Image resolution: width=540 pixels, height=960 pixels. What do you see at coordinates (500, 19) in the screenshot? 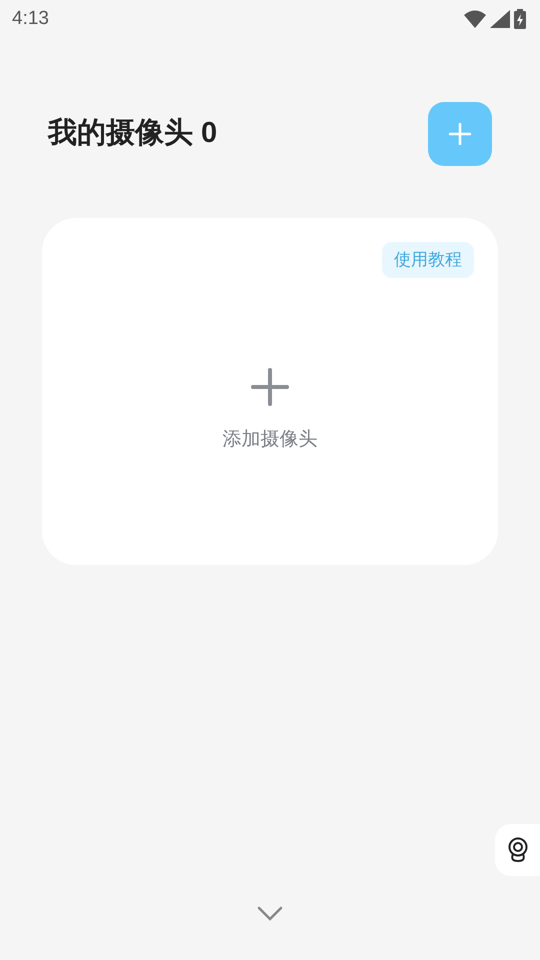
I see `signal-icon` at bounding box center [500, 19].